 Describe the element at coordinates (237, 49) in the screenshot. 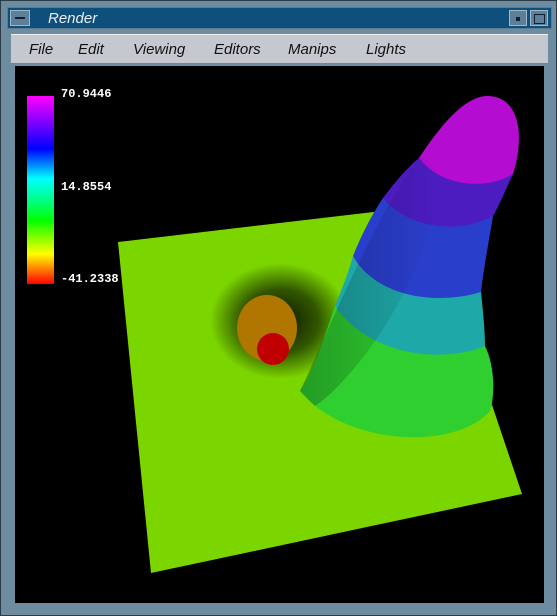

I see `menu-editors: Editors` at that location.